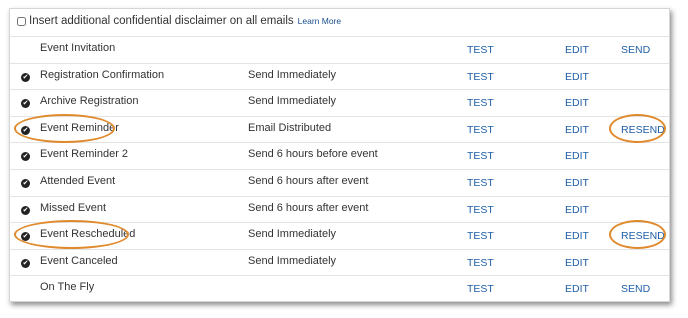 This screenshot has height=318, width=688. I want to click on email-name: Attended Event, so click(78, 180).